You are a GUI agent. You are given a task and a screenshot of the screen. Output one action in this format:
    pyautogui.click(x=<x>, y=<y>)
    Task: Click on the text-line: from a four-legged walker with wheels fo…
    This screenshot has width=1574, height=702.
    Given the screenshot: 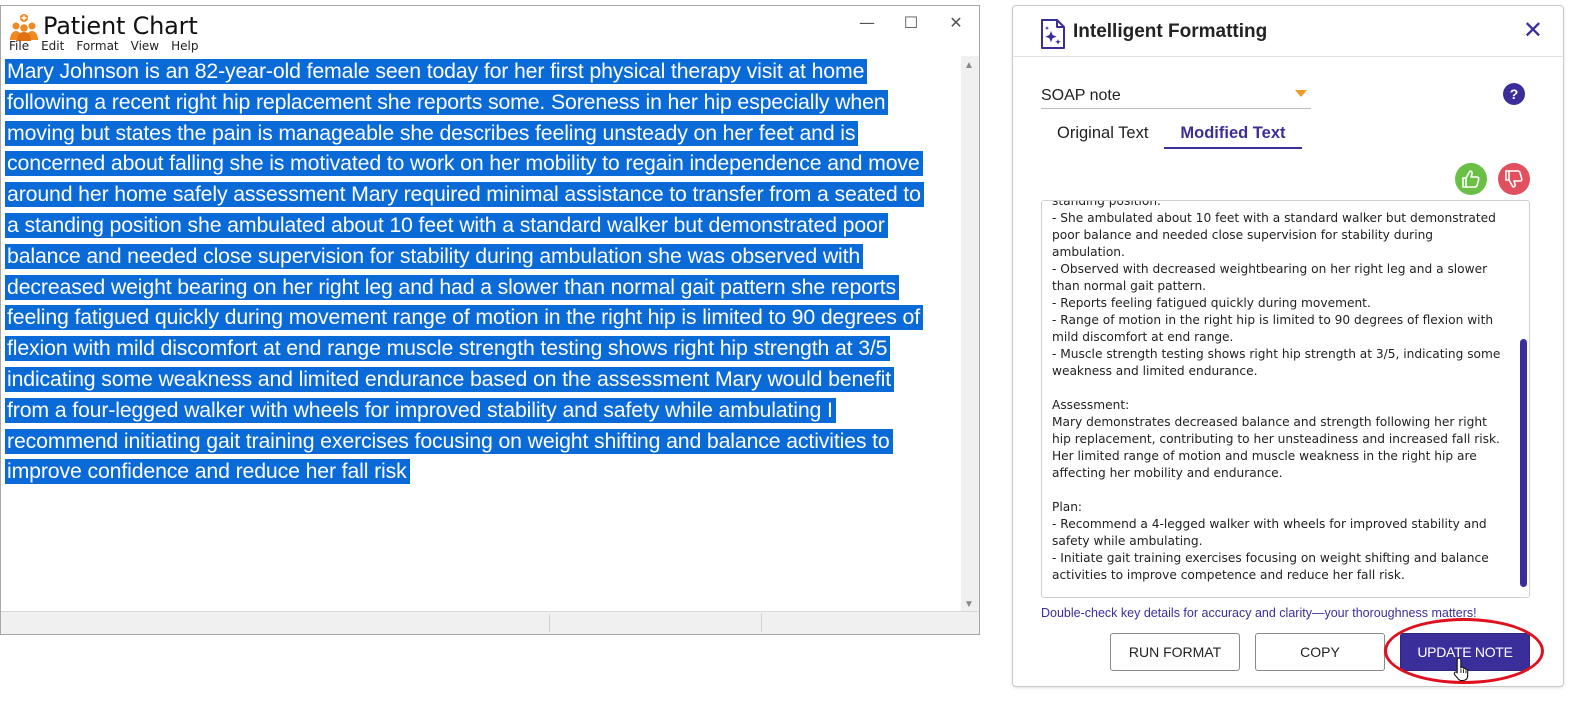 What is the action you would take?
    pyautogui.click(x=420, y=410)
    